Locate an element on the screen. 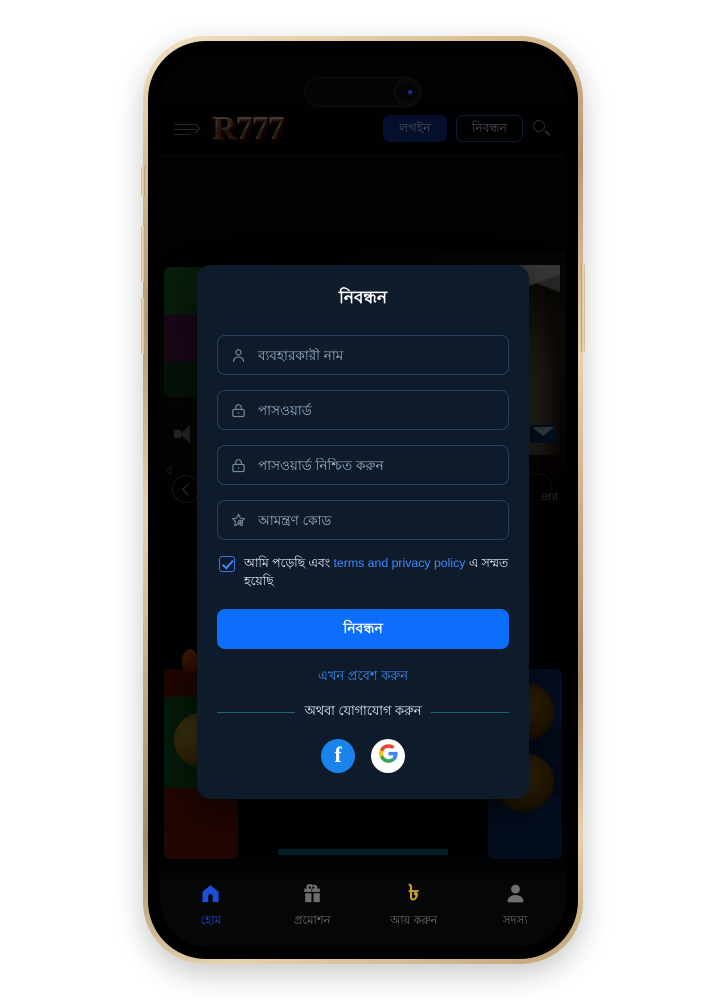 This screenshot has height=1000, width=723. social-divider: অথবা যোগাযোগ করুন is located at coordinates (363, 712).